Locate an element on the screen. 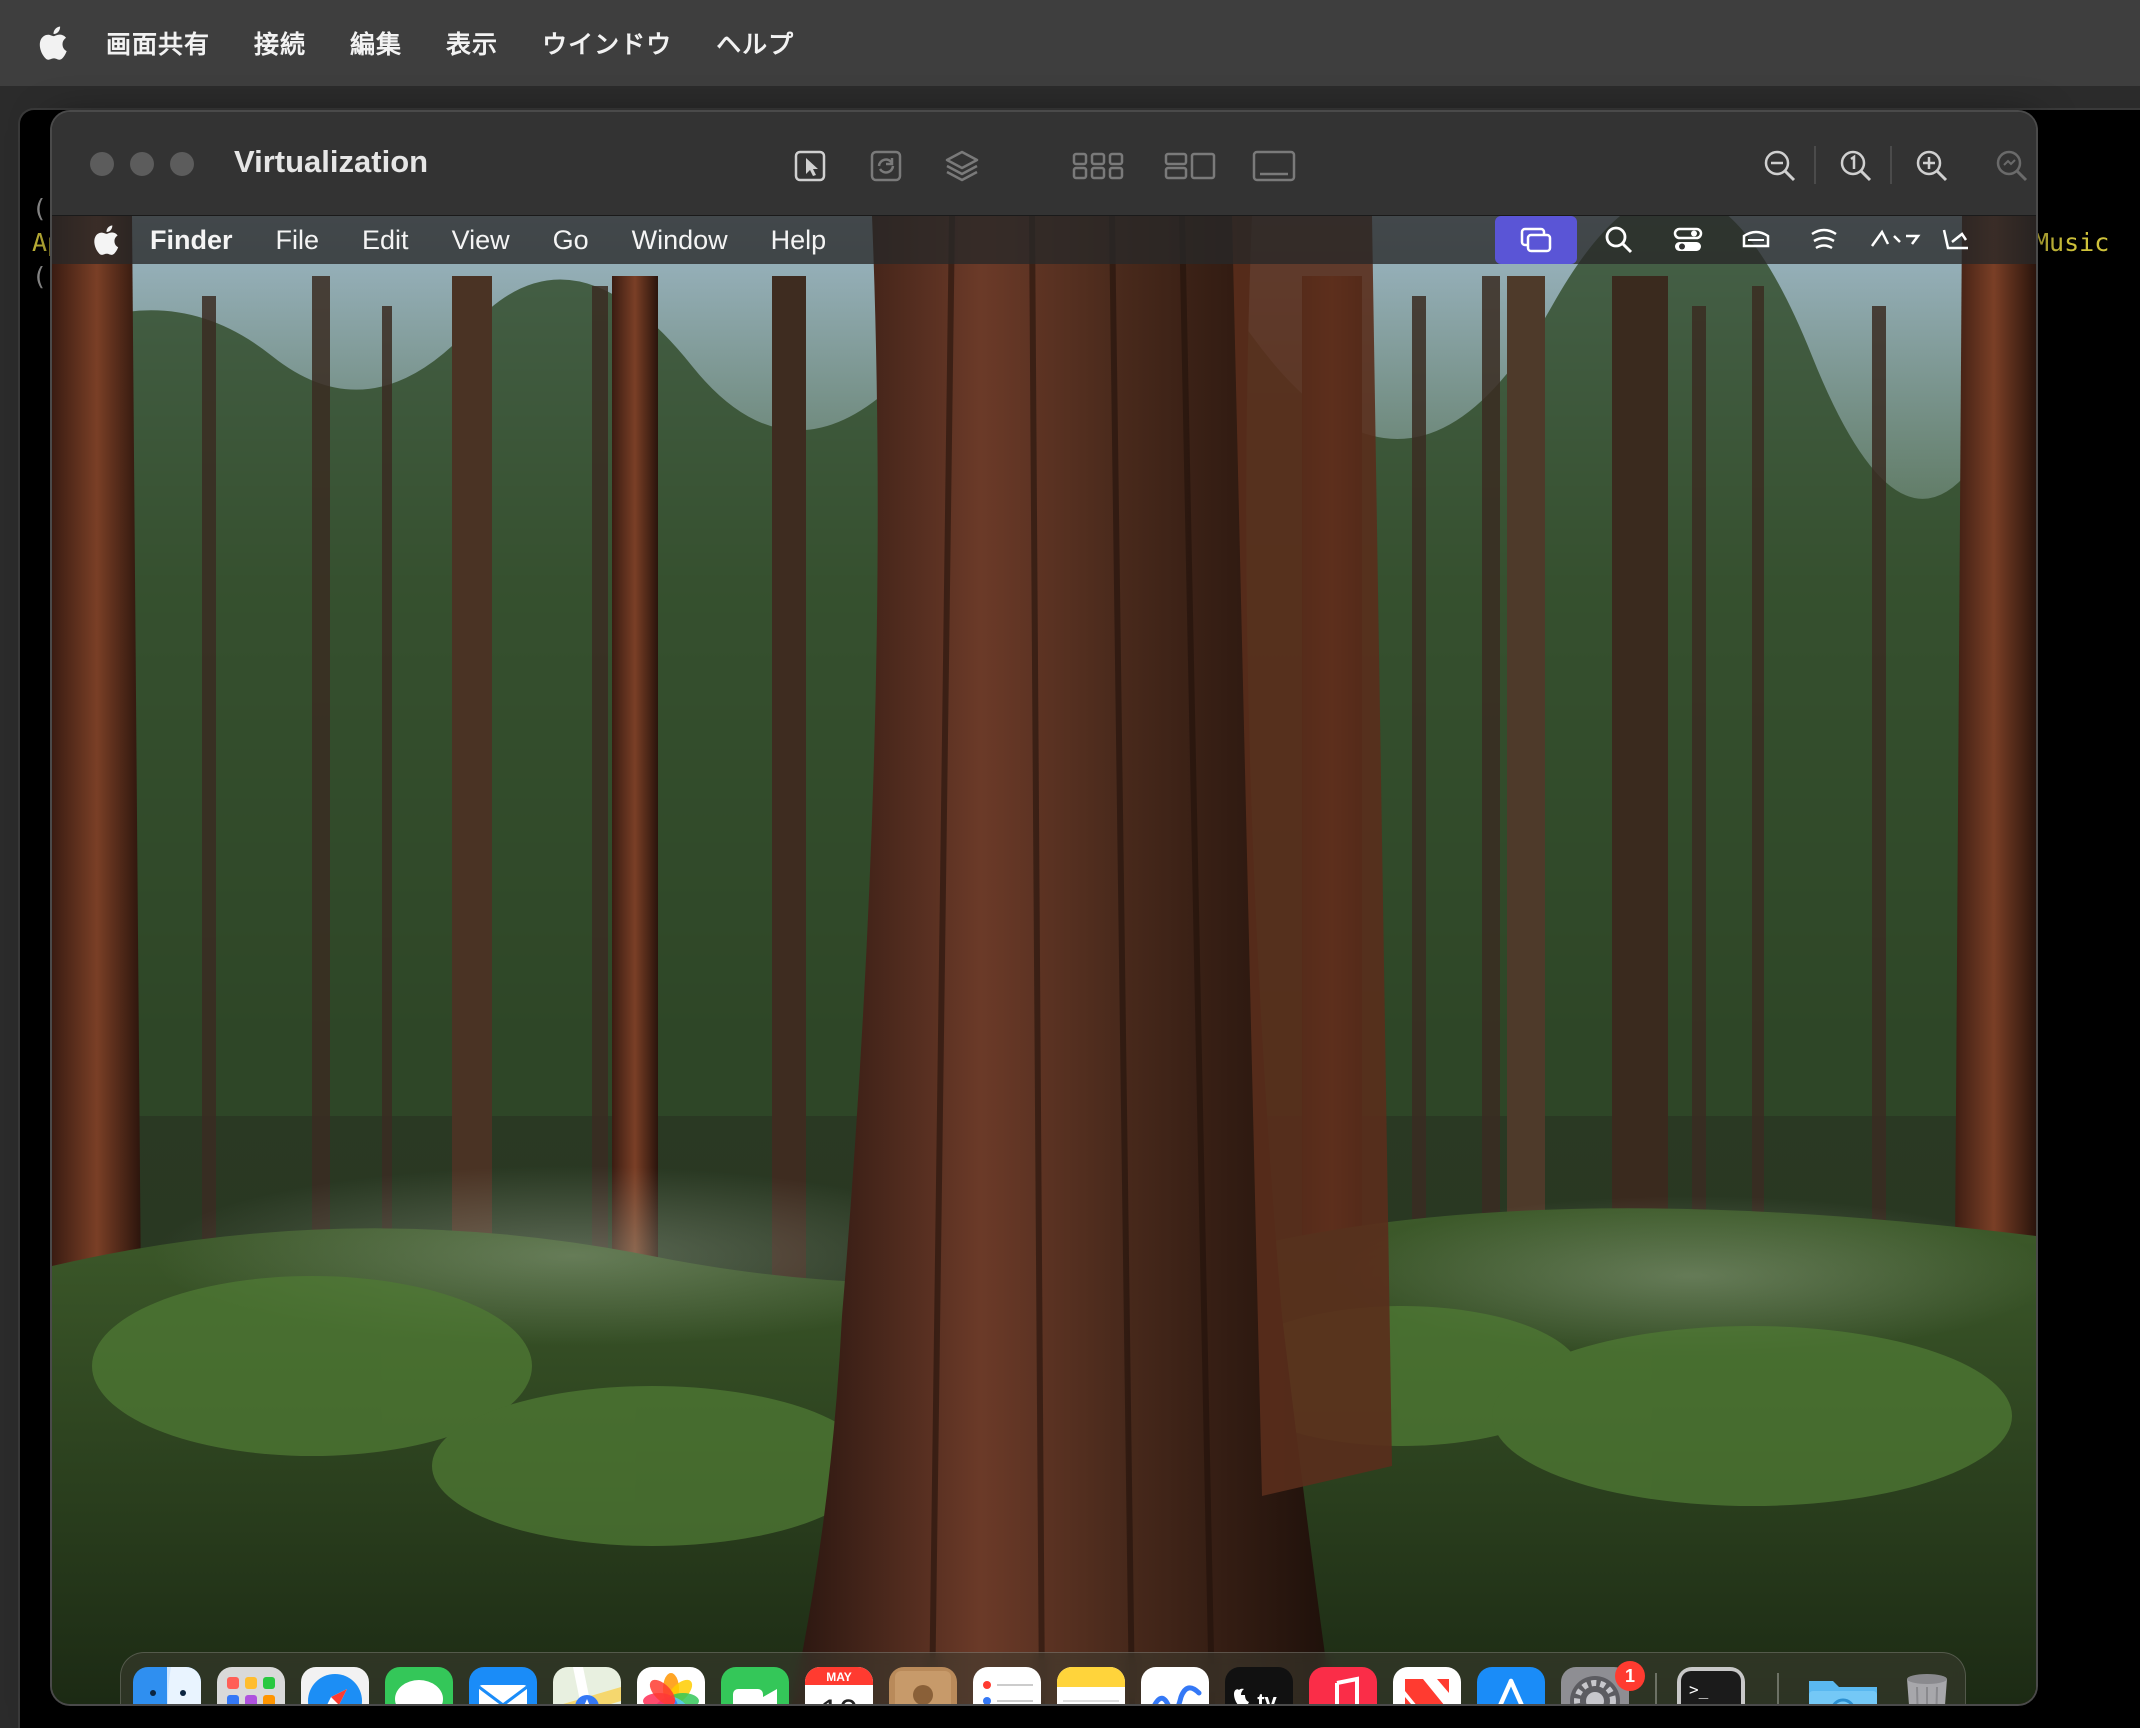 This screenshot has height=1728, width=2140. apple-menu-icon is located at coordinates (53, 43).